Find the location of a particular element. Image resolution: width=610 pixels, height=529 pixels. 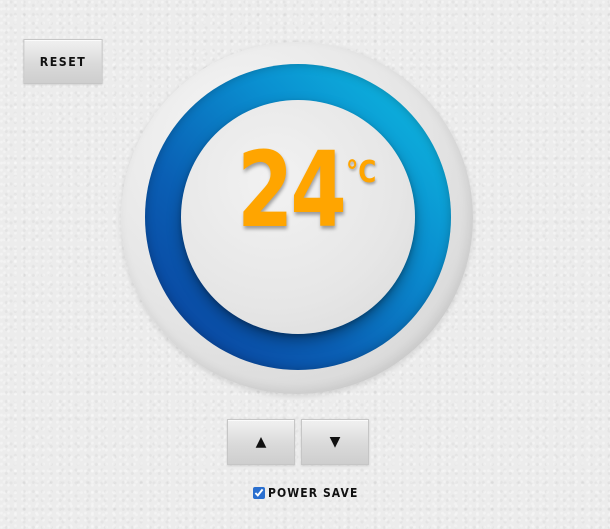

temperature-value: 24 is located at coordinates (292, 190).